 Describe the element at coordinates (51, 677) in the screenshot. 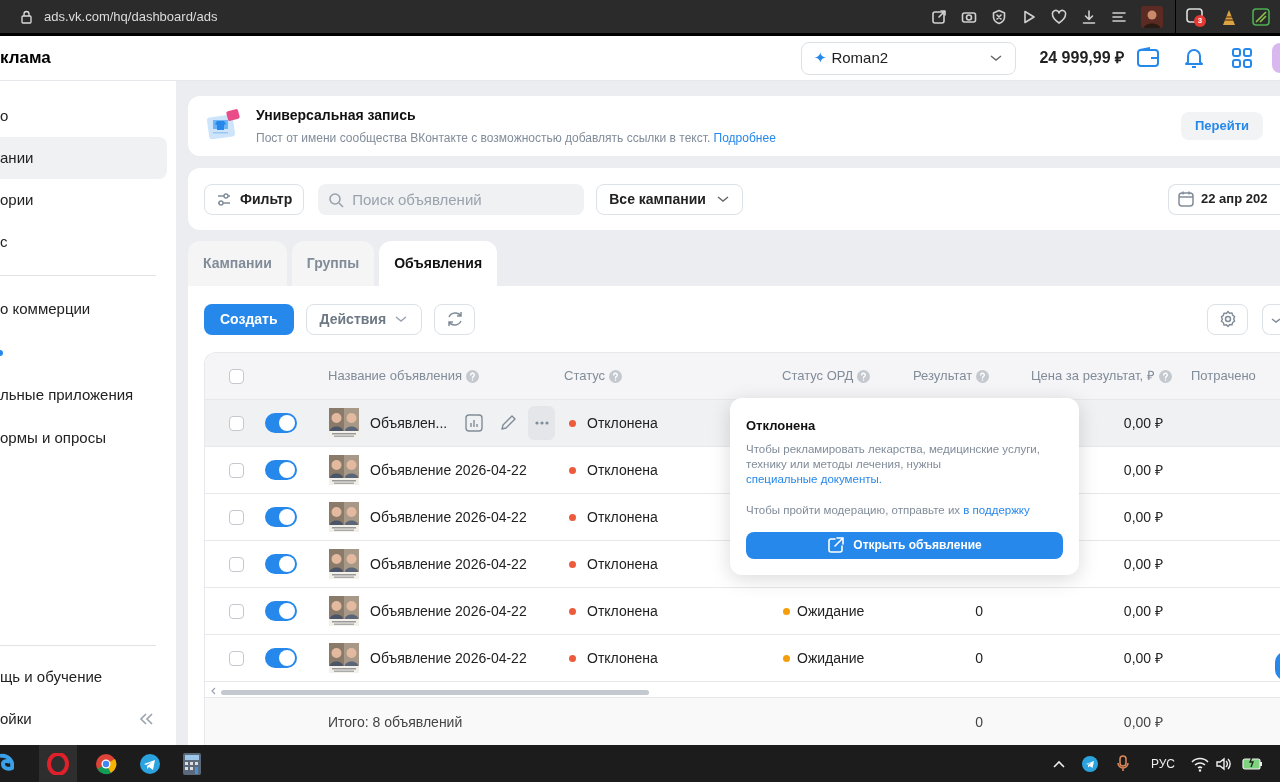

I see `sidebar-item: щь и обучение` at that location.